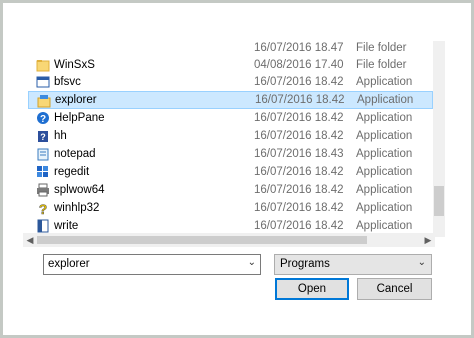 Image resolution: width=474 pixels, height=338 pixels. I want to click on file-date: 04/08/2016 17.40, so click(299, 65).